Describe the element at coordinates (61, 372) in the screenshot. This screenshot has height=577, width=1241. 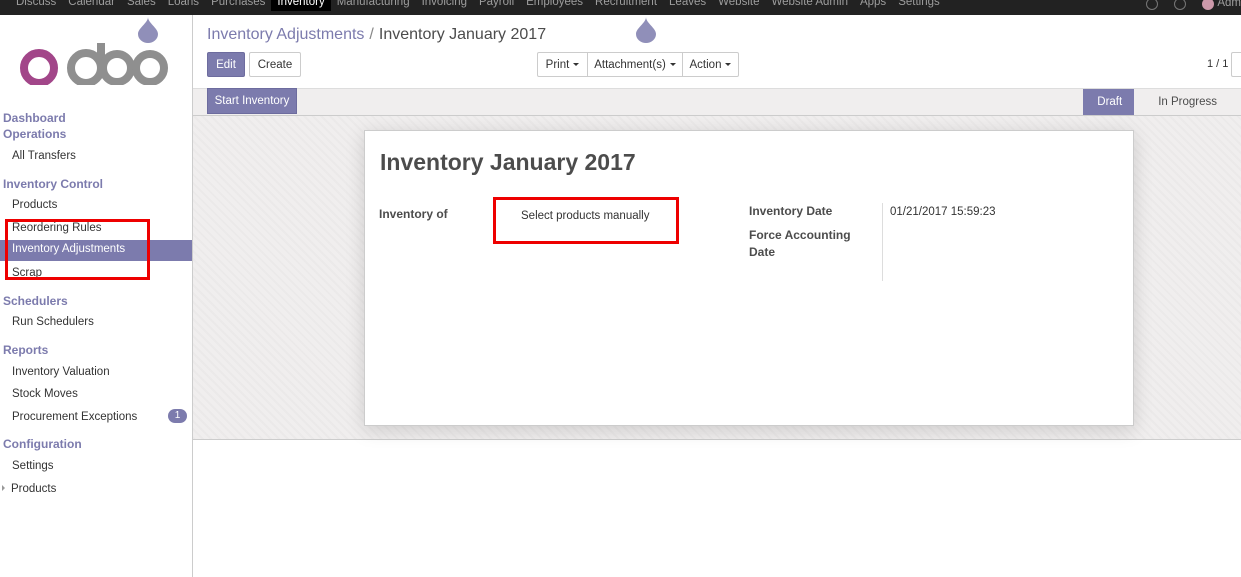
I see `sidebar-item-inventory-valuation: Inventory Valuation` at that location.